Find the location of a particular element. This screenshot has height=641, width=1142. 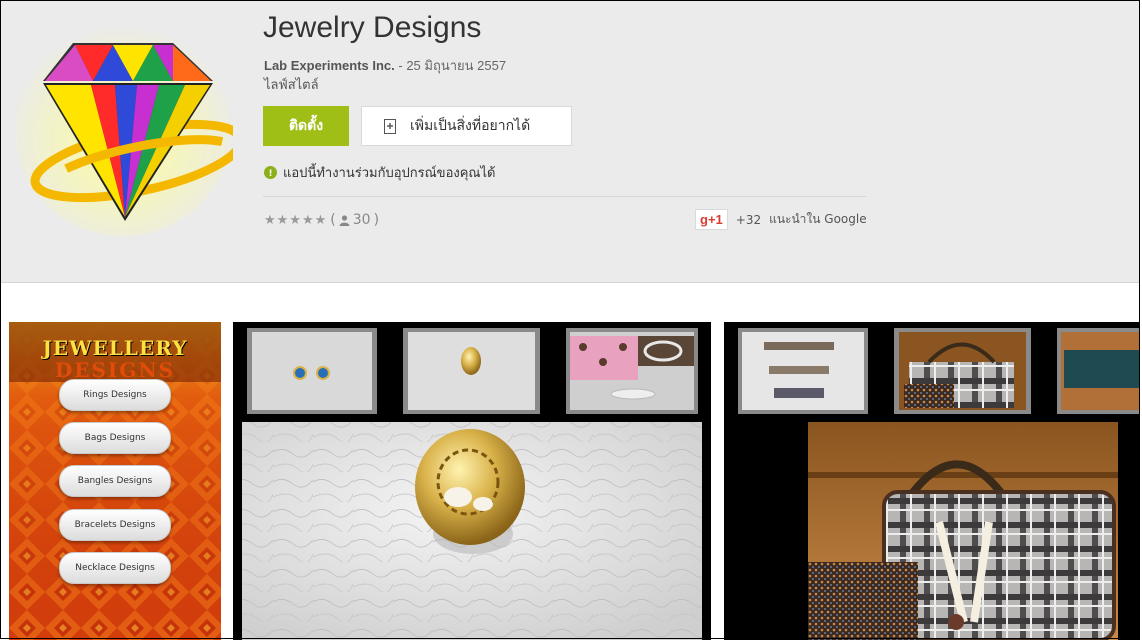

install-button: ติดตั้ง is located at coordinates (306, 126).